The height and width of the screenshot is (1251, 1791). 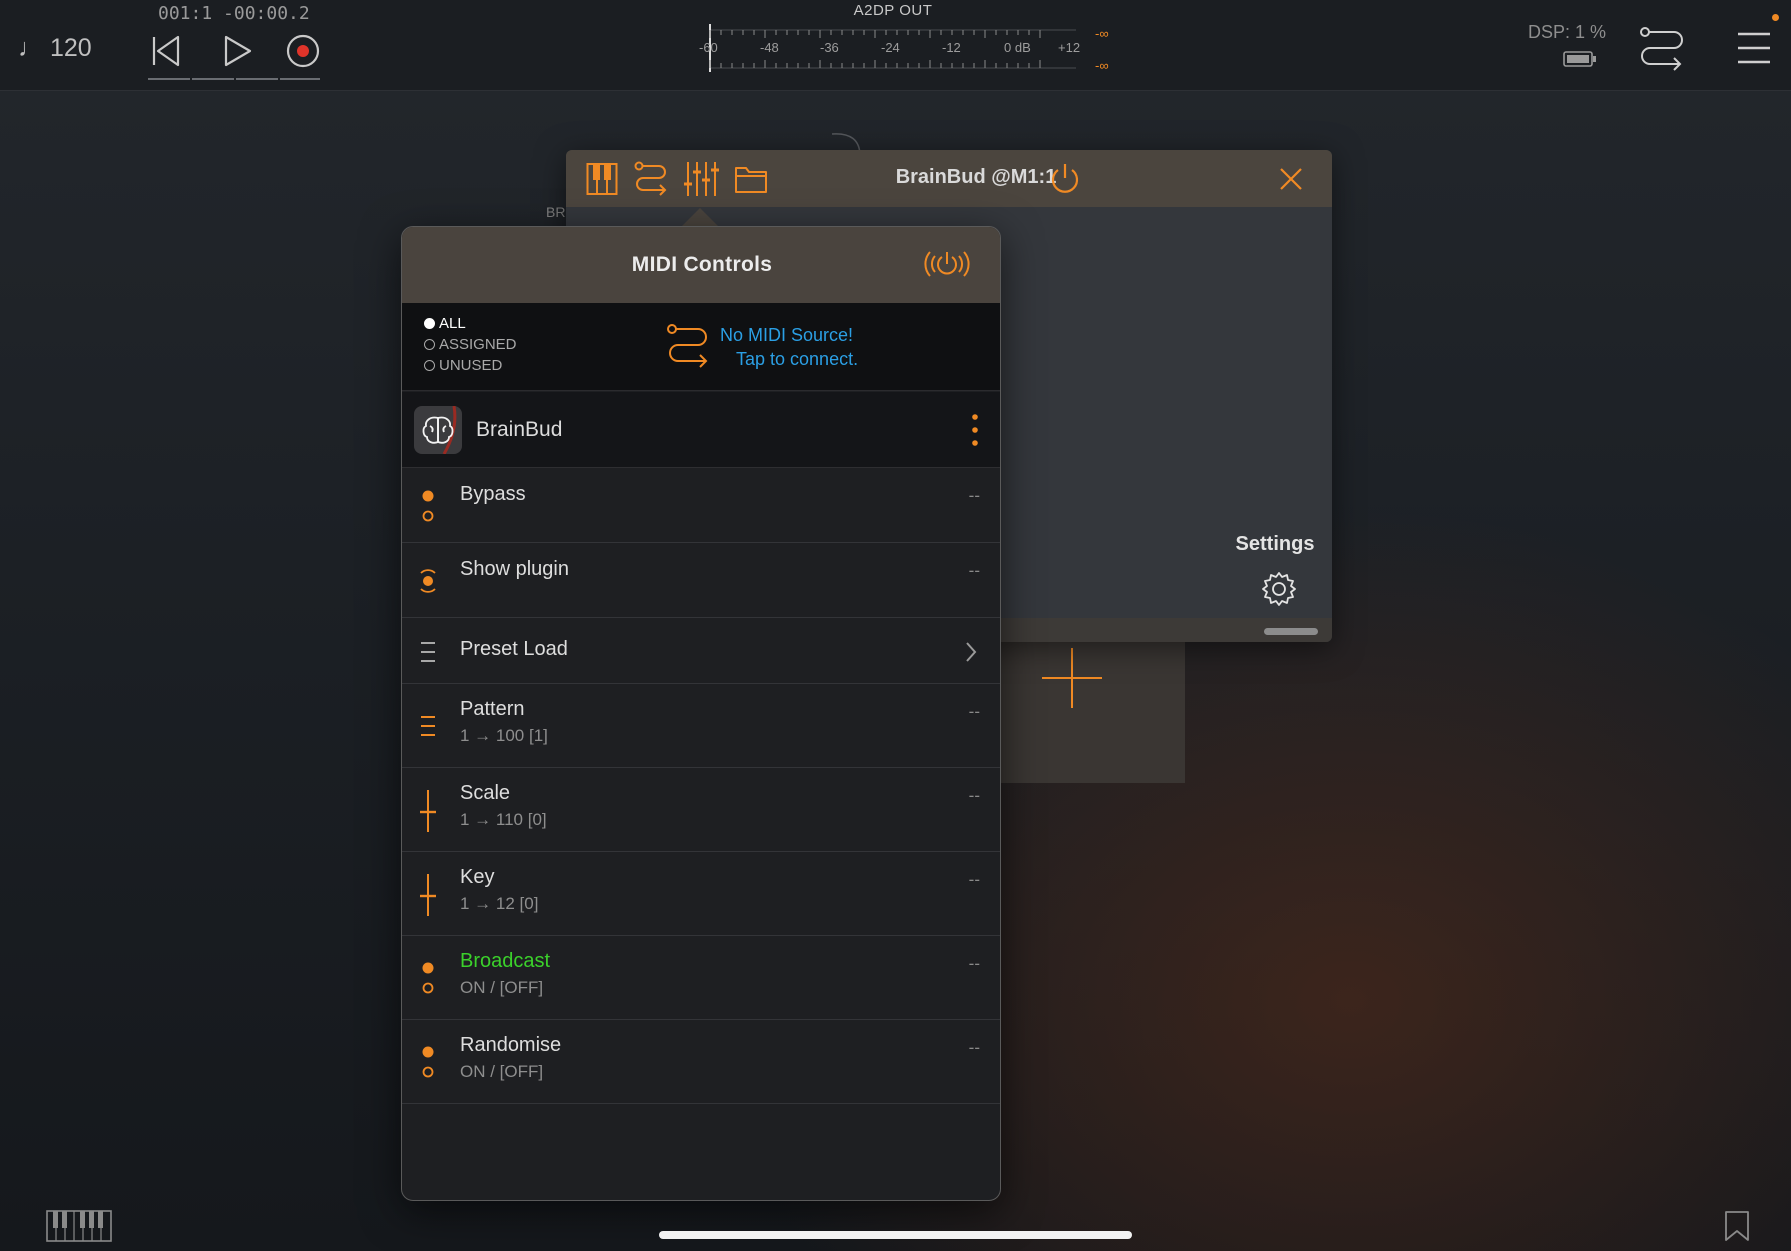 I want to click on midi-source-button, so click(x=688, y=346).